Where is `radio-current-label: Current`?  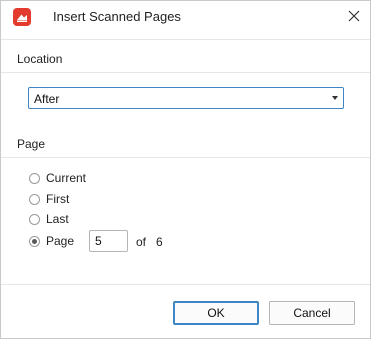
radio-current-label: Current is located at coordinates (66, 178).